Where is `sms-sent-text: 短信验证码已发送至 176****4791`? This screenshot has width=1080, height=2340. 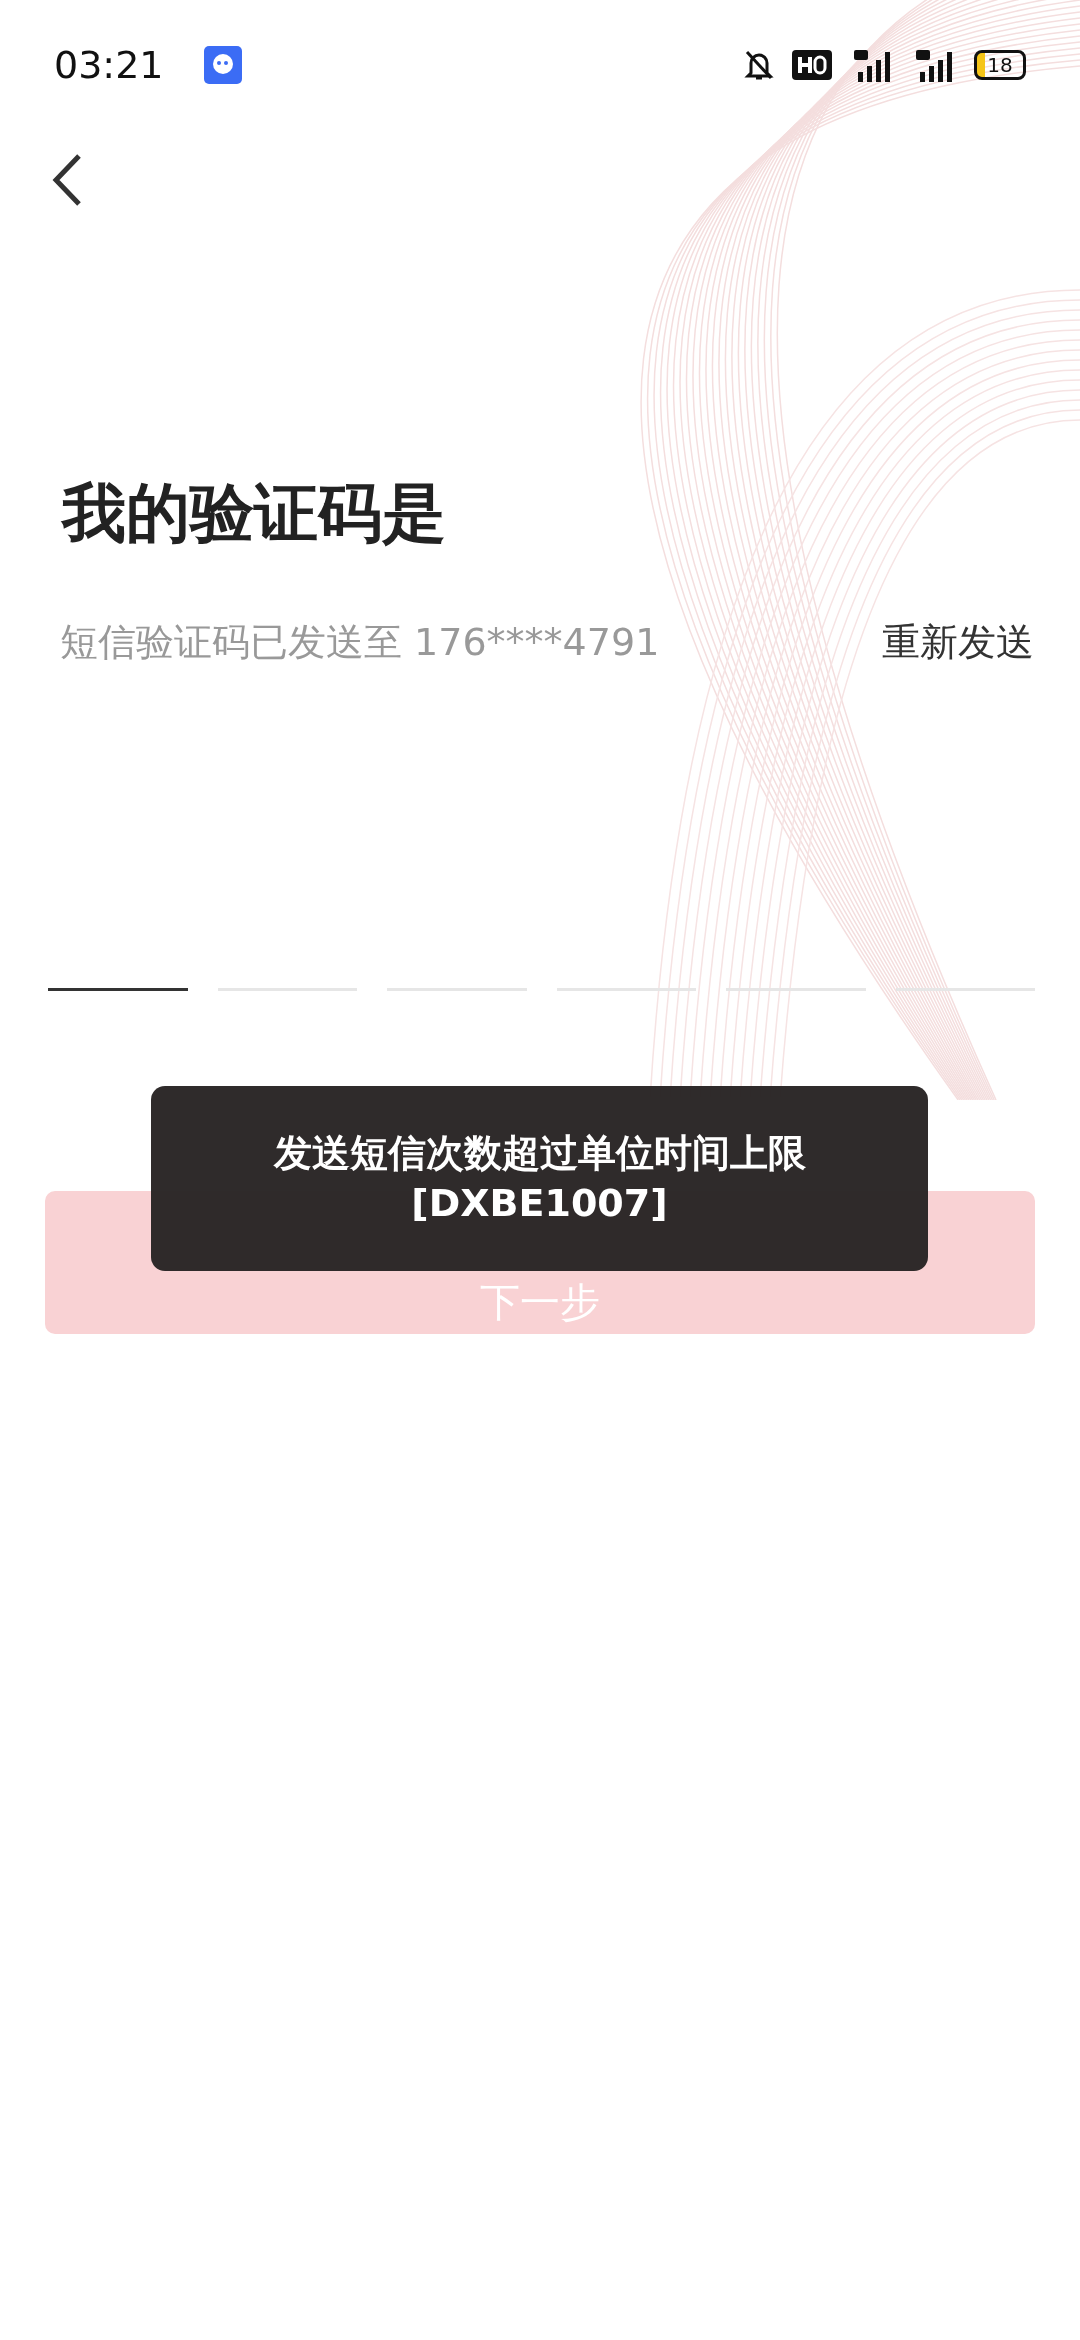 sms-sent-text: 短信验证码已发送至 176****4791 is located at coordinates (360, 642).